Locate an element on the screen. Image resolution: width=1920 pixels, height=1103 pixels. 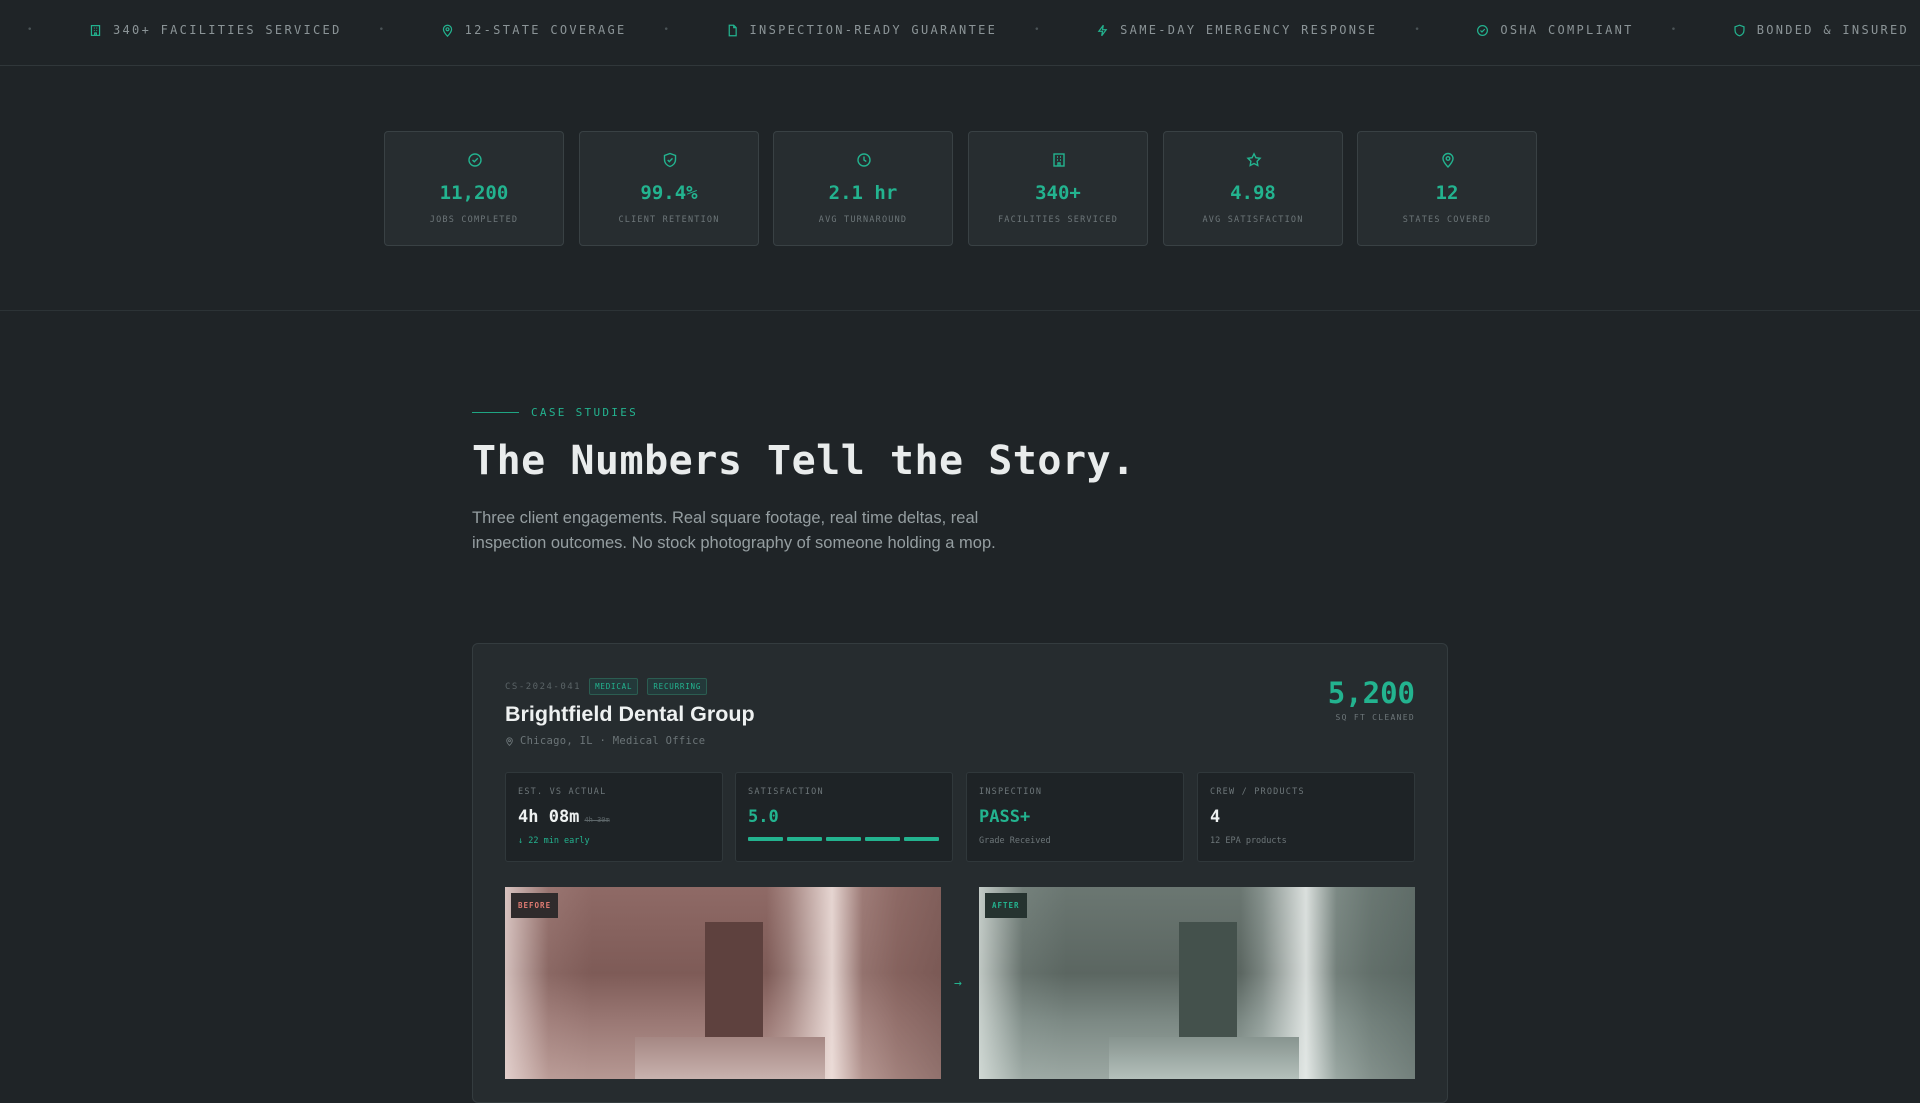
estimated-time: 4h 30m is located at coordinates (597, 820).